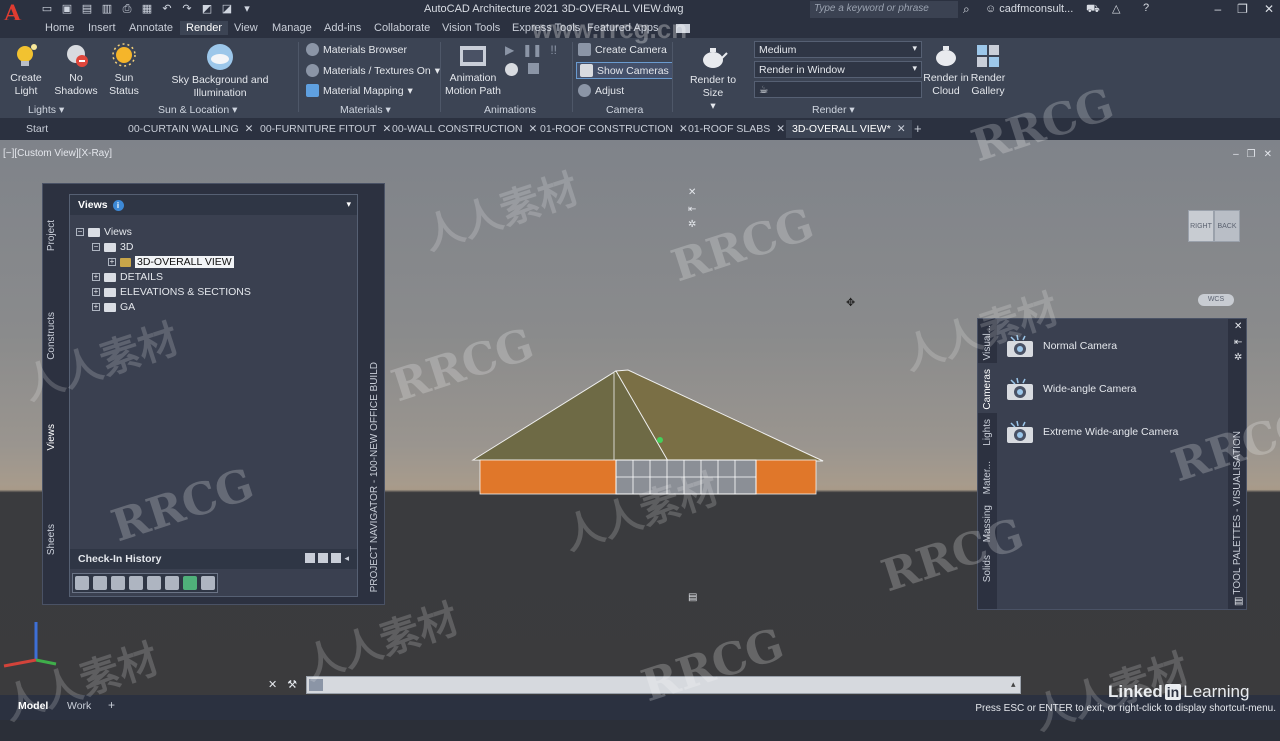  Describe the element at coordinates (1093, 10) in the screenshot. I see `cart-icon: ⛟` at that location.